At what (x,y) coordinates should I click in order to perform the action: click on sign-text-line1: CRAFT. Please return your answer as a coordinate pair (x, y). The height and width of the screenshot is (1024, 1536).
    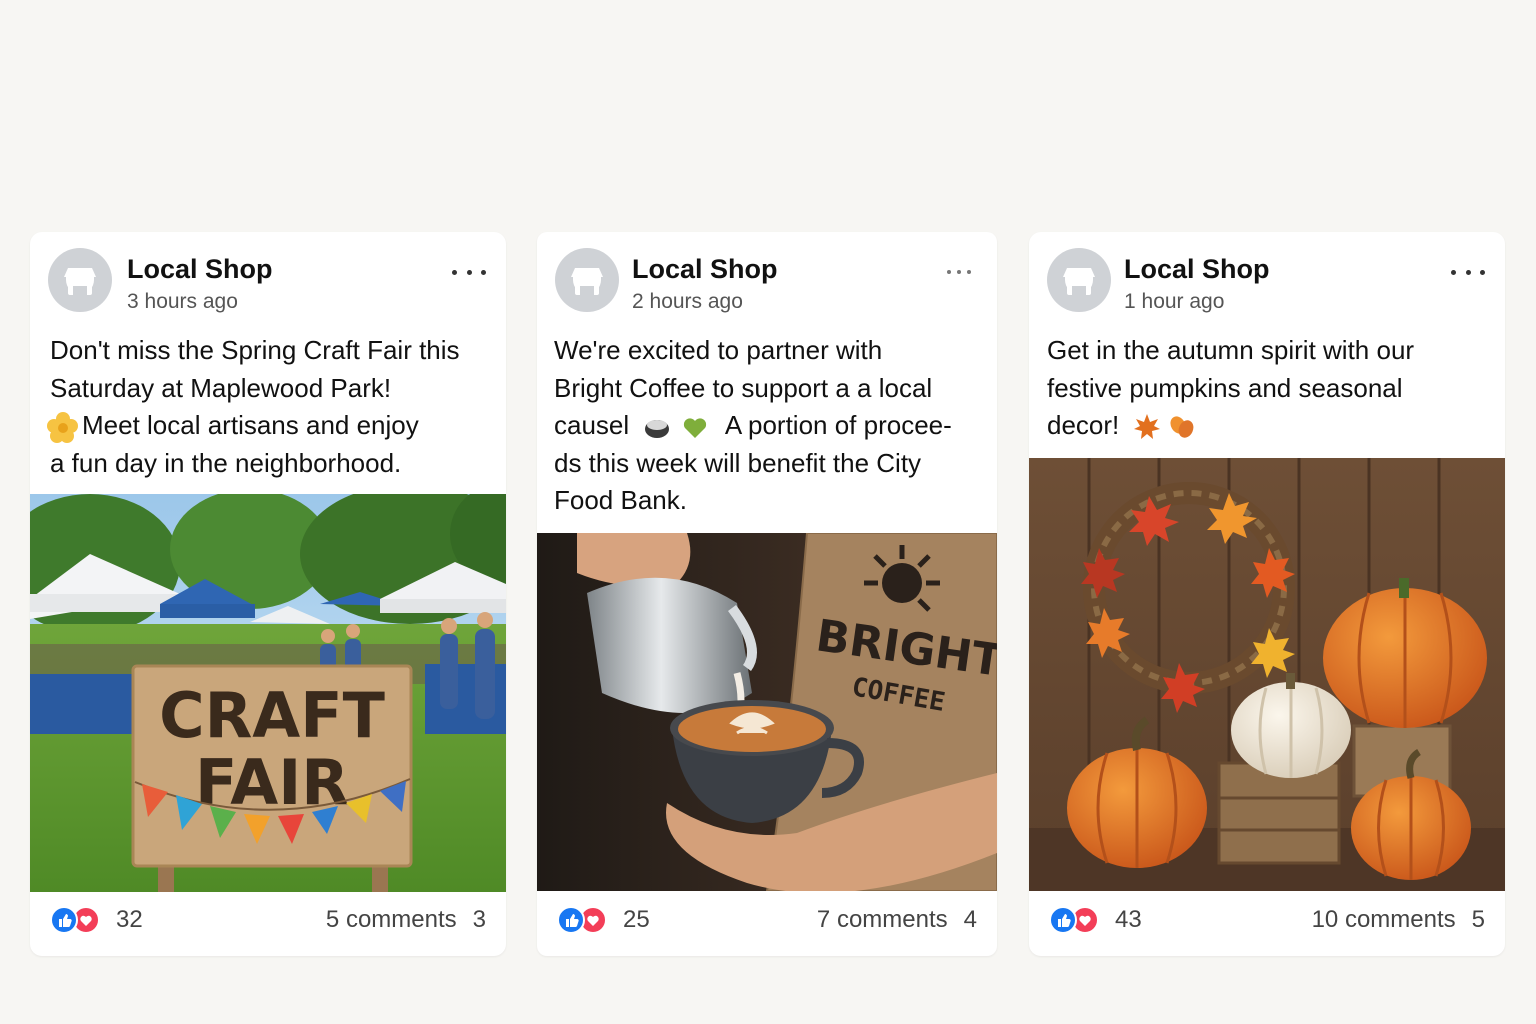
    Looking at the image, I should click on (272, 715).